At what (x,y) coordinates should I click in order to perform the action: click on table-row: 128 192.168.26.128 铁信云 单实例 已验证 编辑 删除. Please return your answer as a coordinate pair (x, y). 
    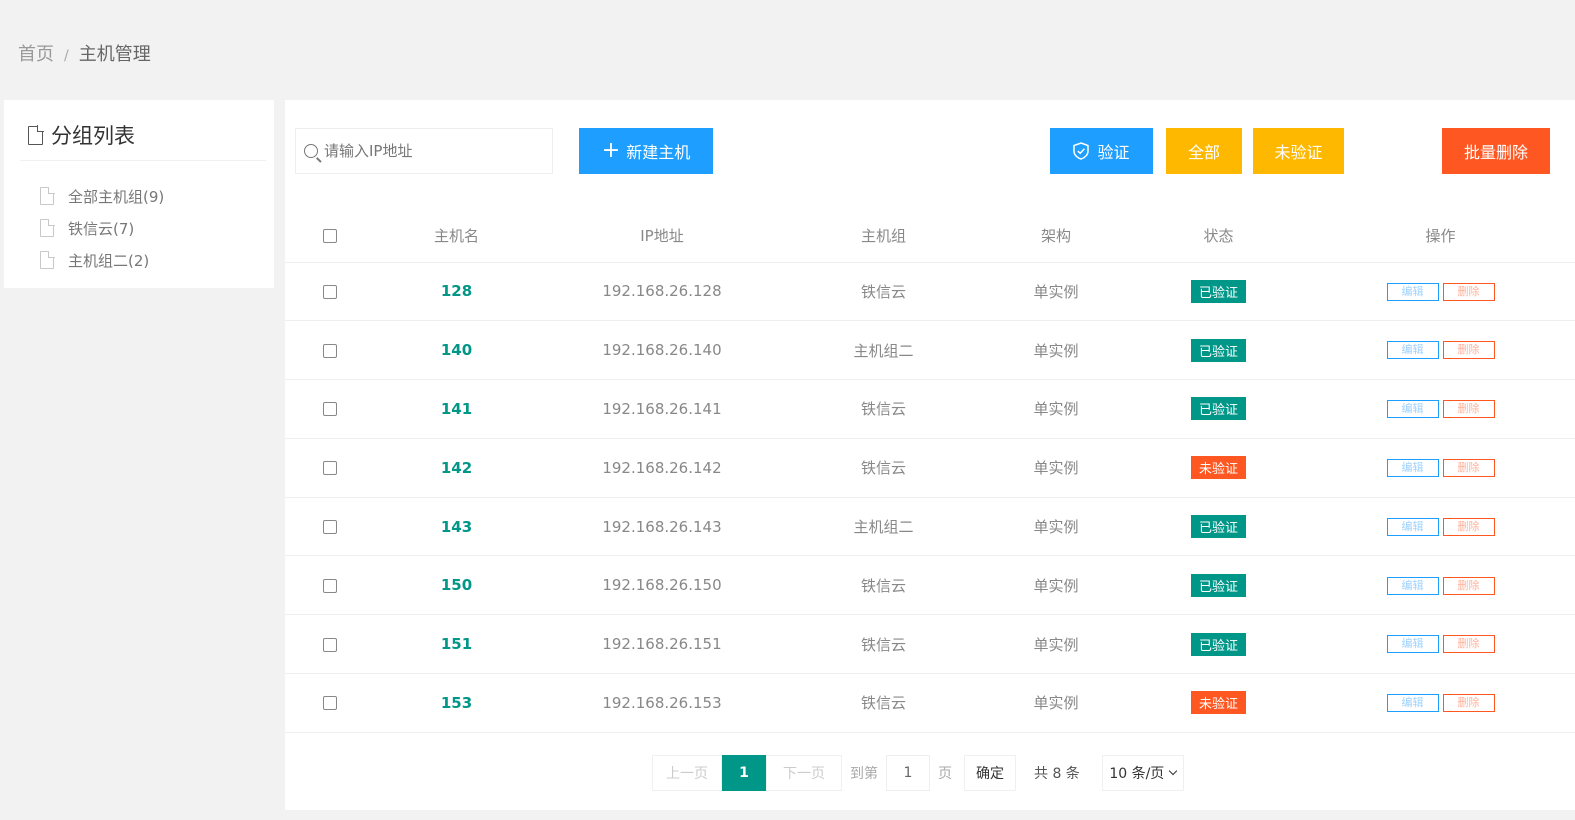
    Looking at the image, I should click on (930, 291).